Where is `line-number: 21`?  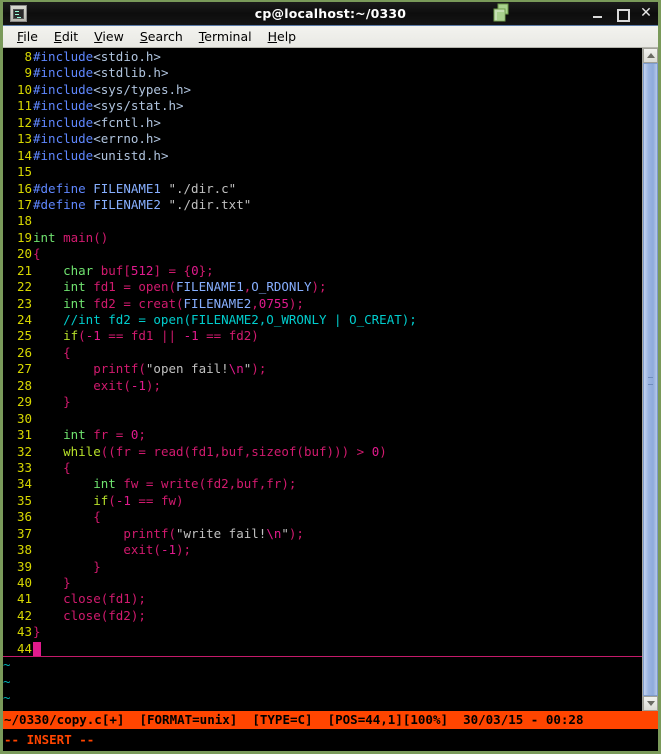 line-number: 21 is located at coordinates (24, 270).